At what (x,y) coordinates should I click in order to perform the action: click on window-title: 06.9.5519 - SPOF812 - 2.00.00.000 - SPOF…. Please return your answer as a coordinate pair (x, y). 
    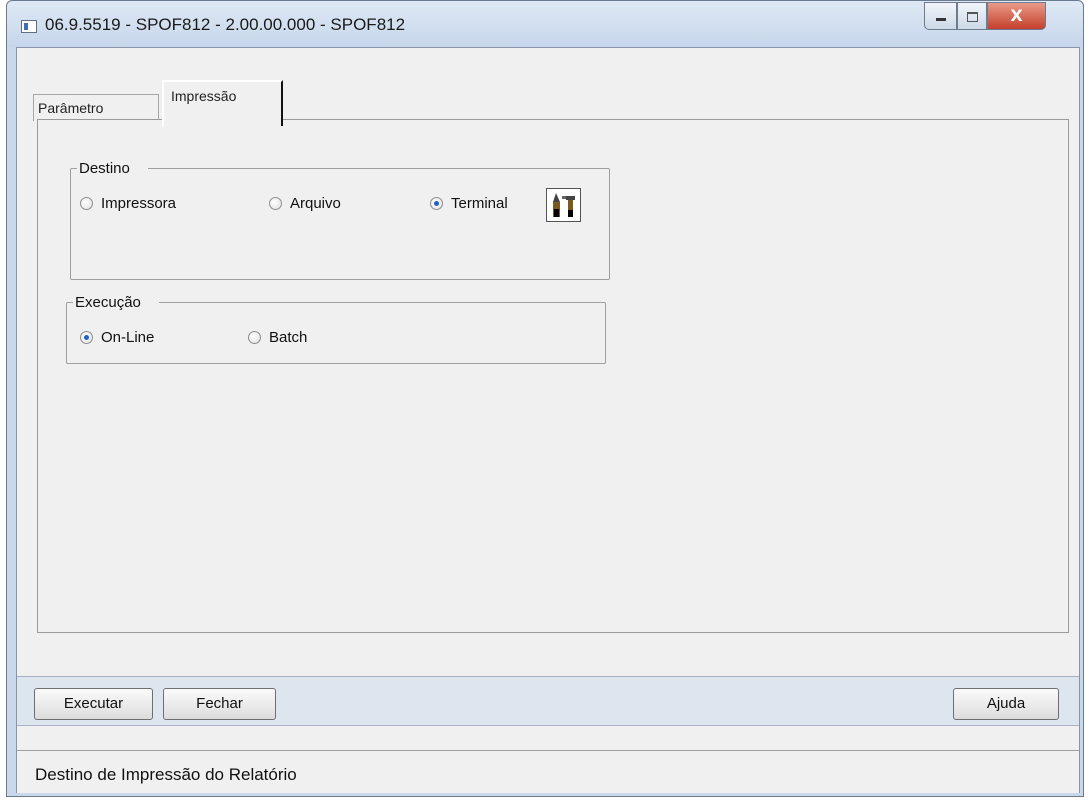
    Looking at the image, I should click on (225, 24).